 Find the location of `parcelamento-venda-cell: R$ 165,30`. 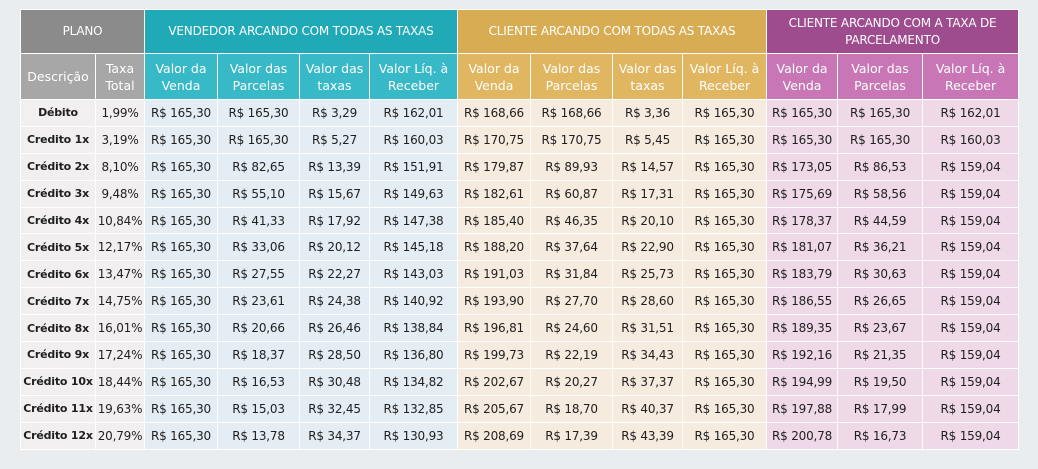

parcelamento-venda-cell: R$ 165,30 is located at coordinates (802, 139).